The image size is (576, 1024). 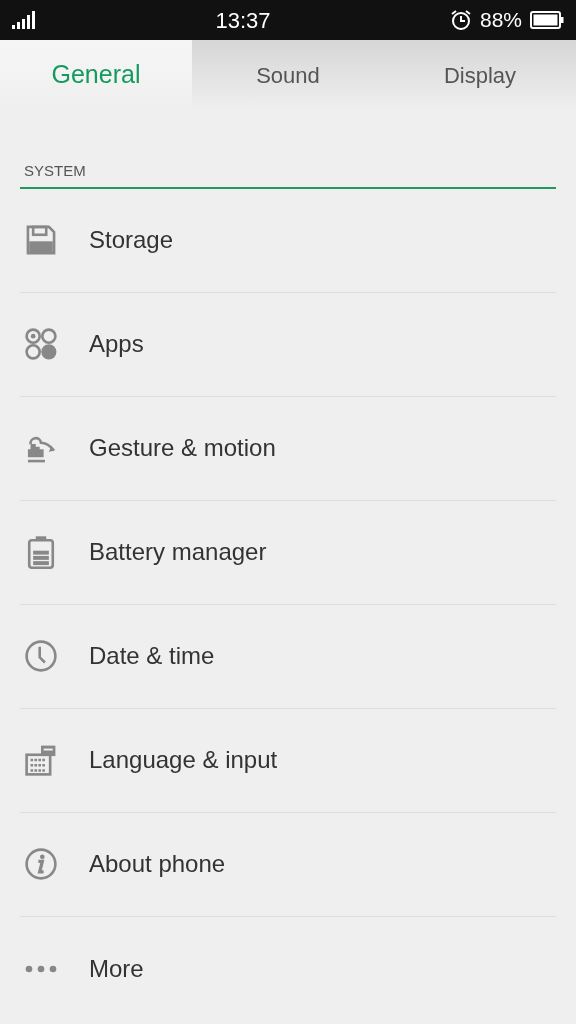 What do you see at coordinates (116, 344) in the screenshot?
I see `menu-item: Apps` at bounding box center [116, 344].